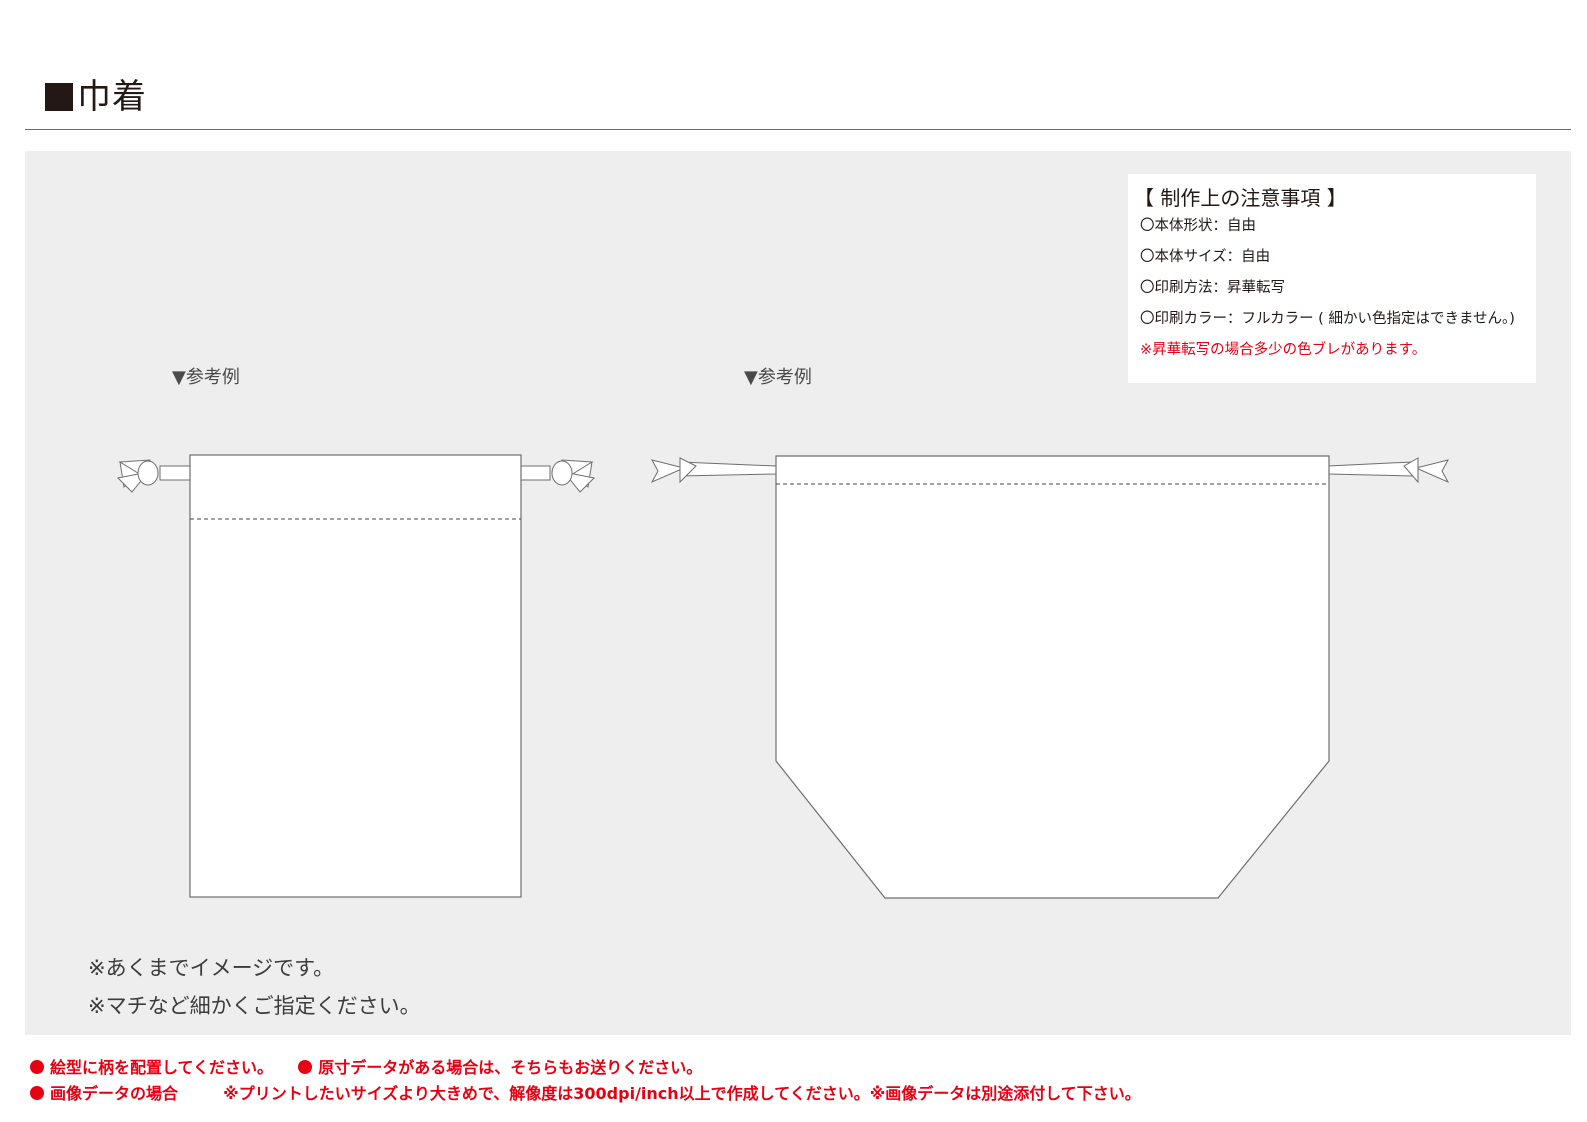 The width and height of the screenshot is (1587, 1122). Describe the element at coordinates (510, 1067) in the screenshot. I see `footer-instruction-original-data: 原寸データがある場合は、そちらもお送りください。` at that location.